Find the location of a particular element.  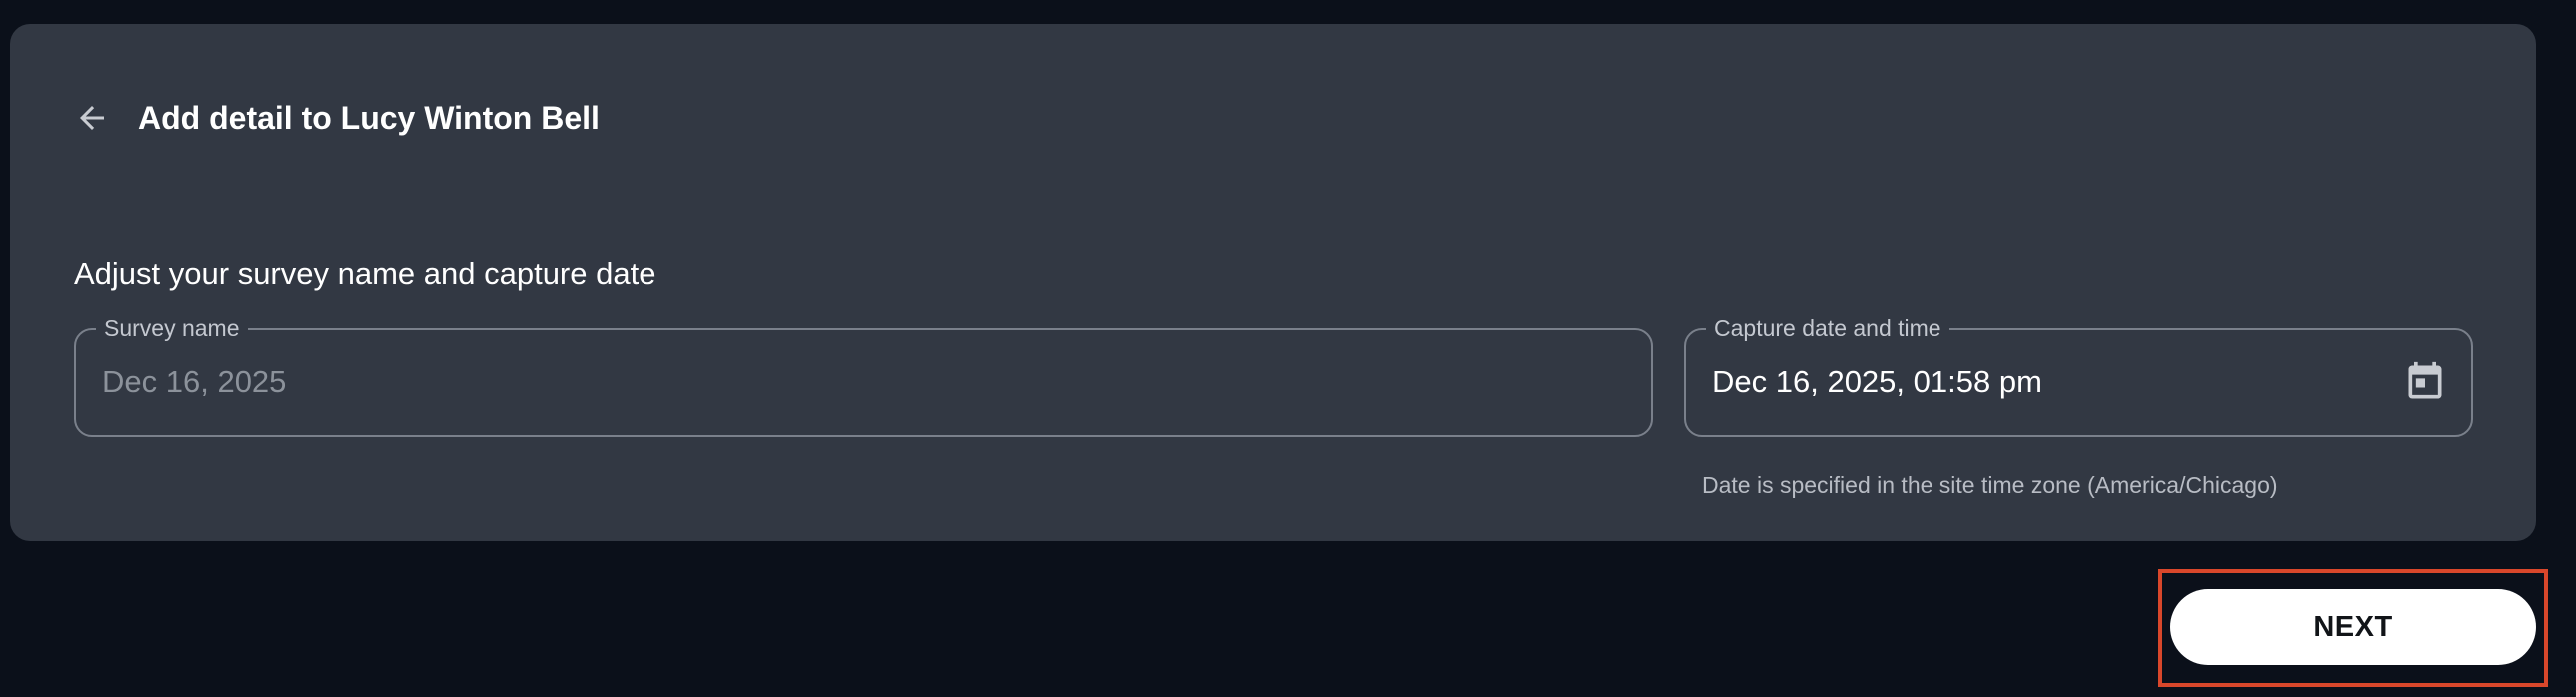

next-button: NEXT is located at coordinates (2353, 627).